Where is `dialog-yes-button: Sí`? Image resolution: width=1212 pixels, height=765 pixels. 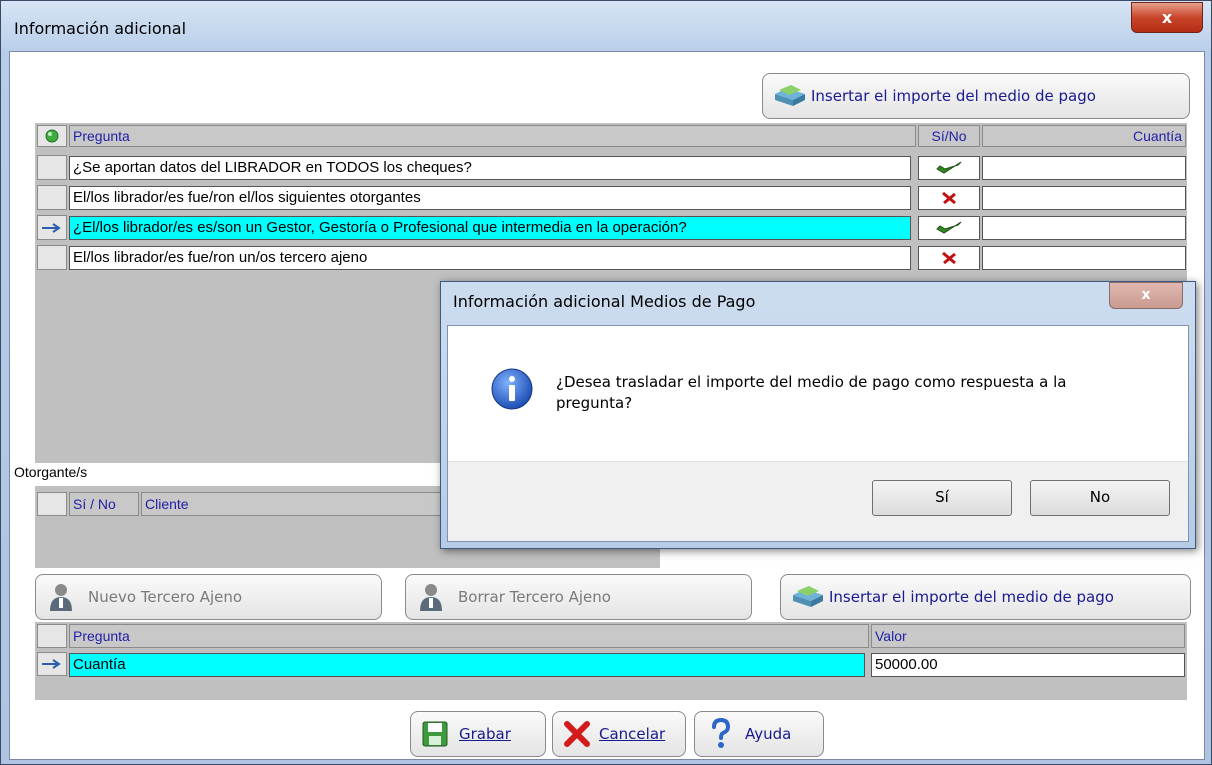 dialog-yes-button: Sí is located at coordinates (942, 498).